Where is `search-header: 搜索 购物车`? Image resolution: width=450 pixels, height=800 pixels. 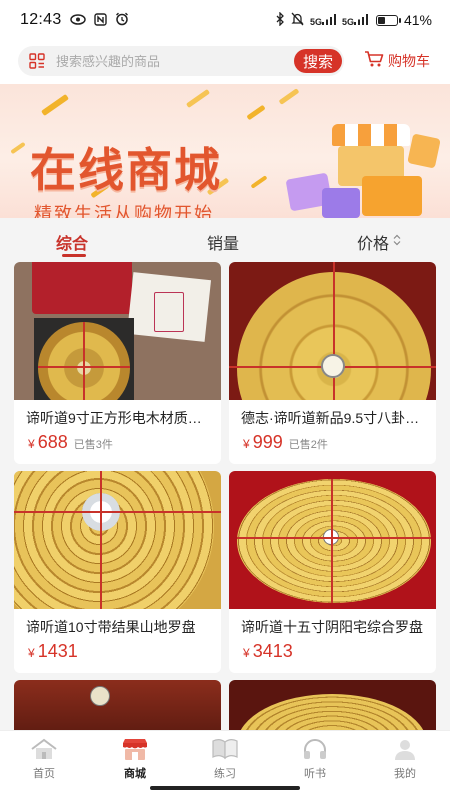 search-header: 搜索 购物车 is located at coordinates (225, 62).